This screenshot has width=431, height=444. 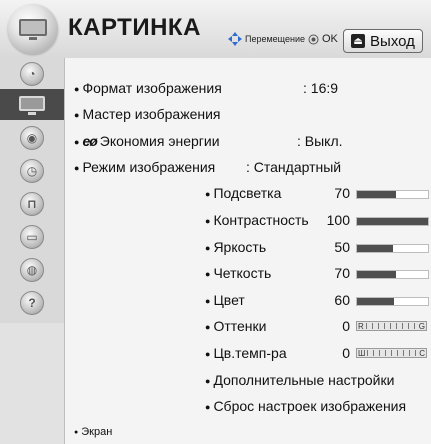 I want to click on sidebar-item-options: ▭, so click(x=32, y=236).